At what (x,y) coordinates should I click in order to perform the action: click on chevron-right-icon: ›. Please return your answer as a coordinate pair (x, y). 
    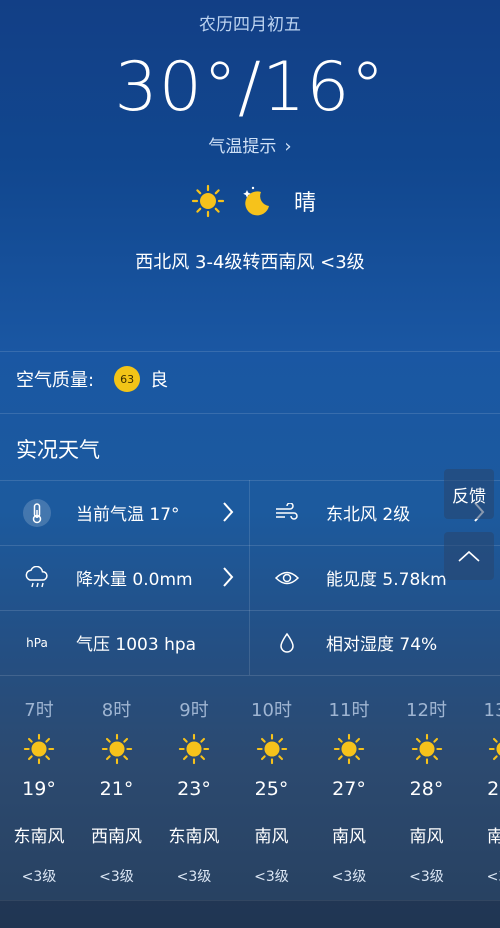
    Looking at the image, I should click on (288, 146).